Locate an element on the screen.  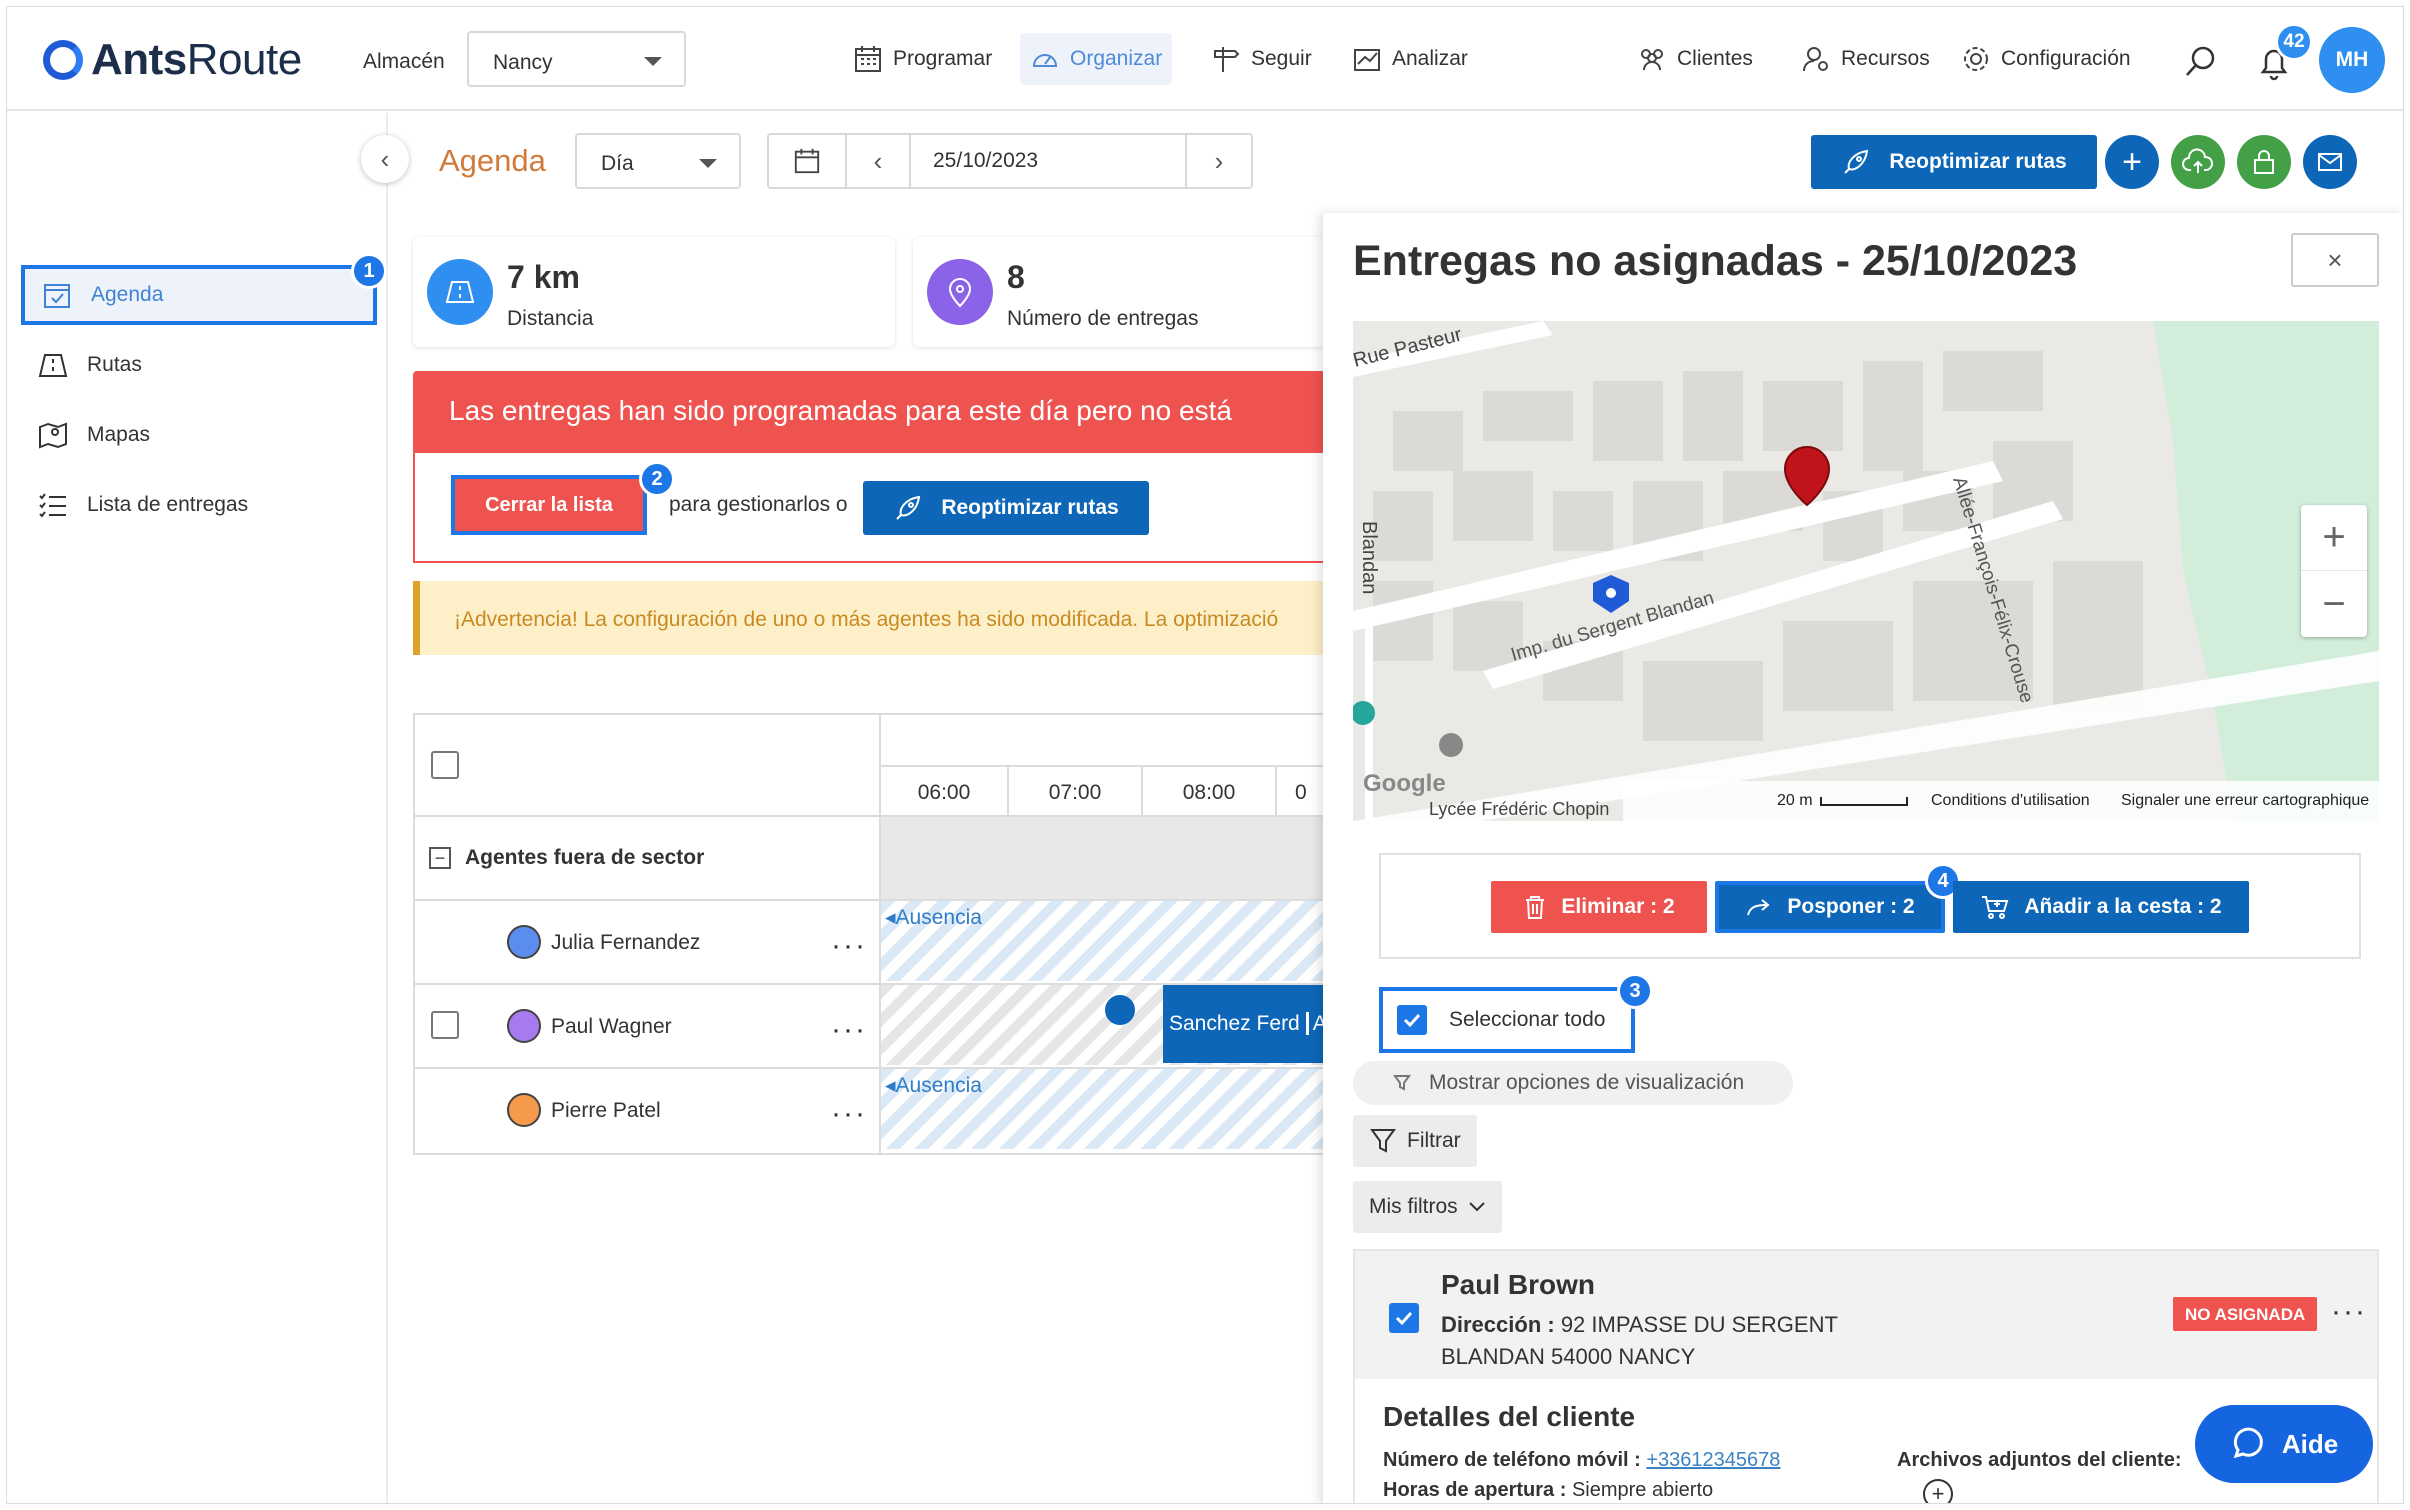
zoom-out-button: − is located at coordinates (2334, 604).